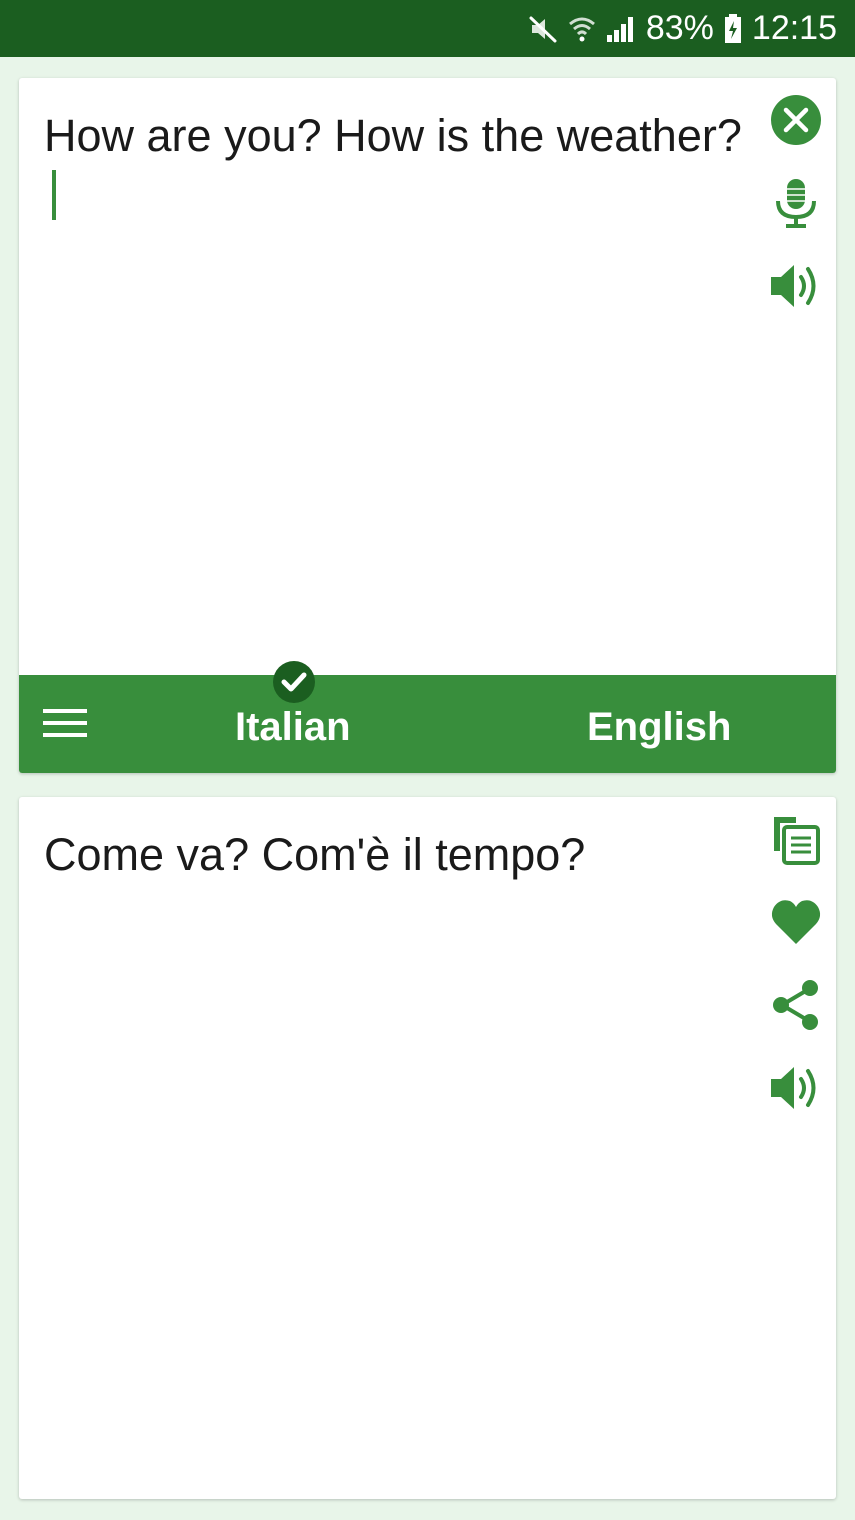  I want to click on menu-icon, so click(66, 724).